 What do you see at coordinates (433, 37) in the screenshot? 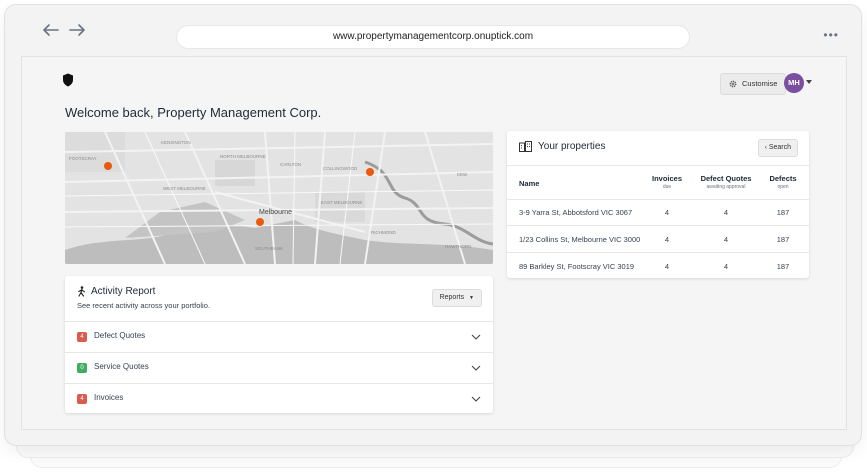
I see `address-bar: www.propertymanagementcorp.onuptick.com` at bounding box center [433, 37].